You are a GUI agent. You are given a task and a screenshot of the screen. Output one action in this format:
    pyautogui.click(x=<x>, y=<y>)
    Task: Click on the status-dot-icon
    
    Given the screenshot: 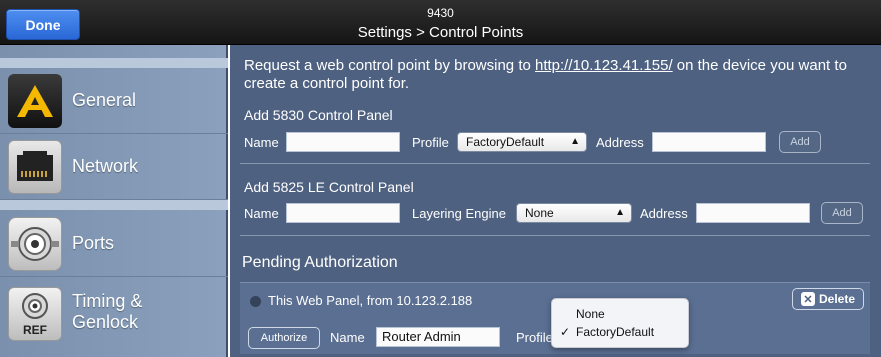 What is the action you would take?
    pyautogui.click(x=255, y=301)
    